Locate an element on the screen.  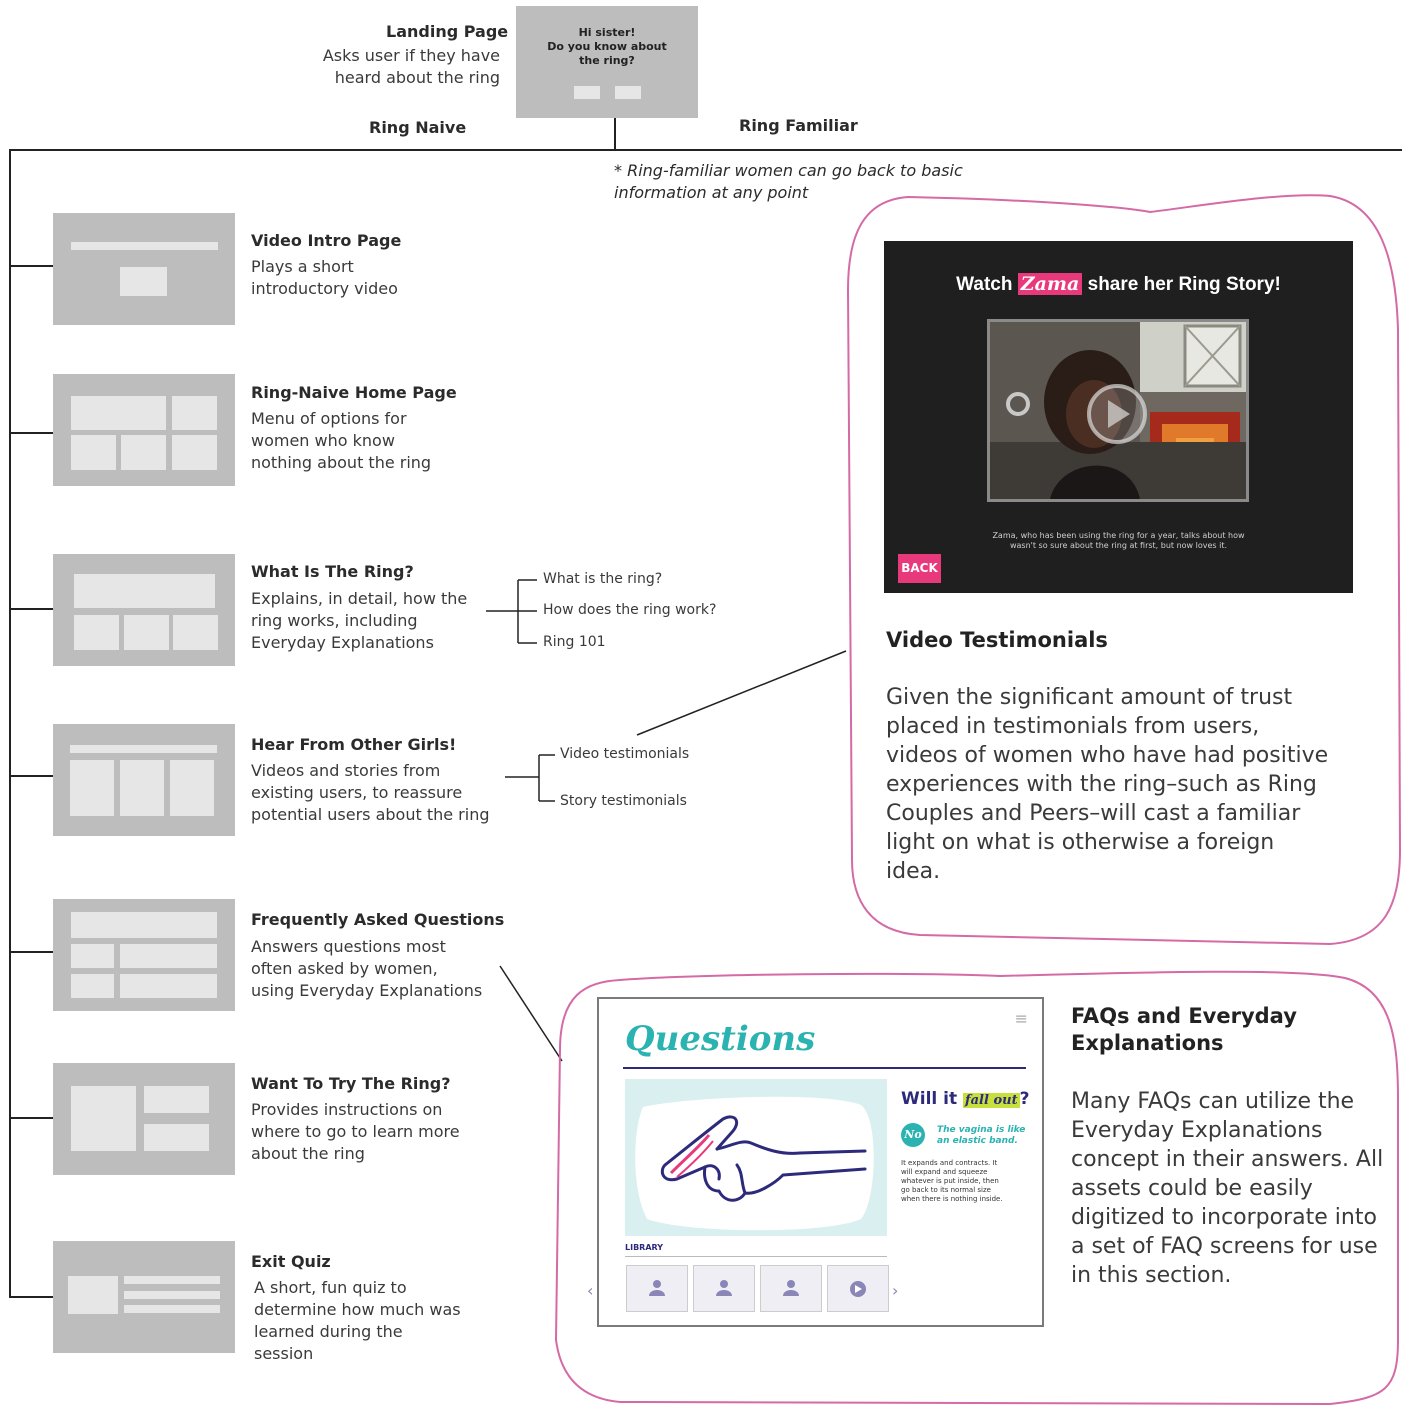
menu-icon: ≡ is located at coordinates (1021, 1018).